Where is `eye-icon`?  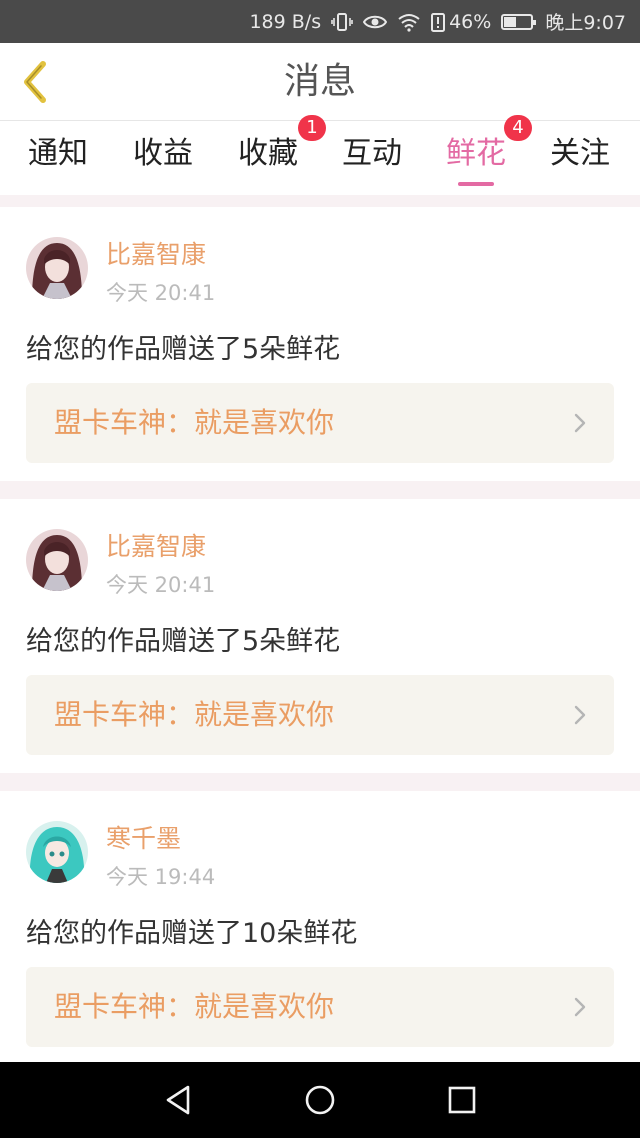 eye-icon is located at coordinates (375, 22).